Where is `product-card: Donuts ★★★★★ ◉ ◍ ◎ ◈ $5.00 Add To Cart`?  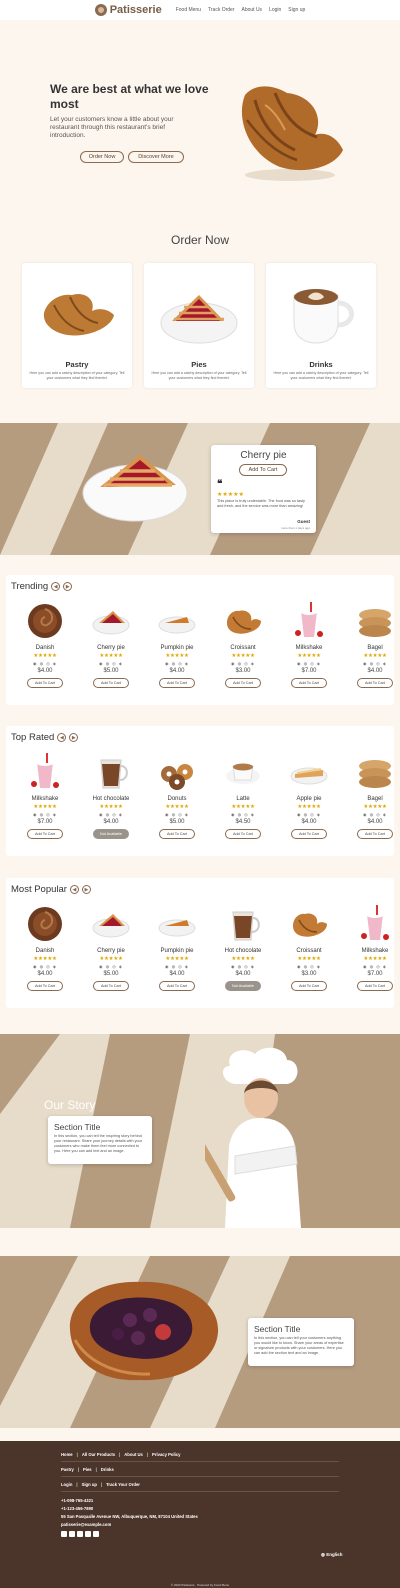
product-card: Donuts ★★★★★ ◉ ◍ ◎ ◈ $5.00 Add To Cart is located at coordinates (177, 801).